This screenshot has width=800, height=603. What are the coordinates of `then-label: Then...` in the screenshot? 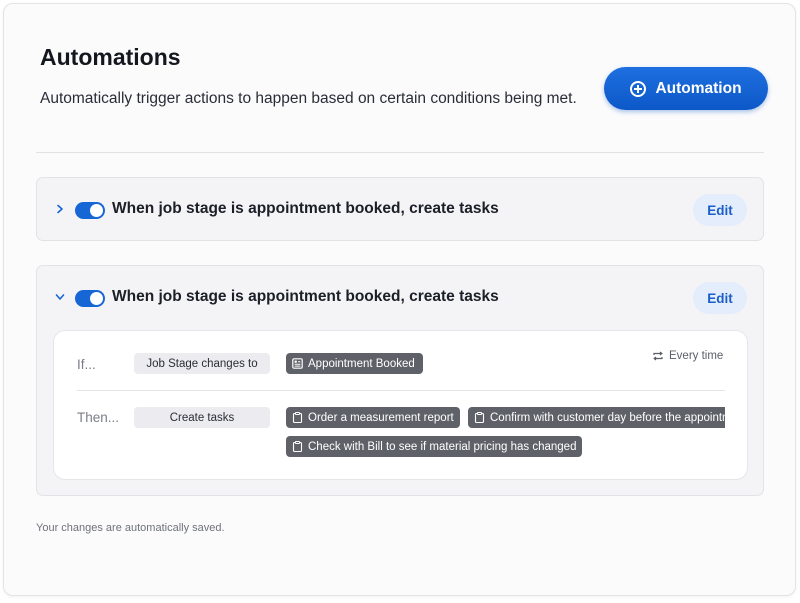 It's located at (98, 417).